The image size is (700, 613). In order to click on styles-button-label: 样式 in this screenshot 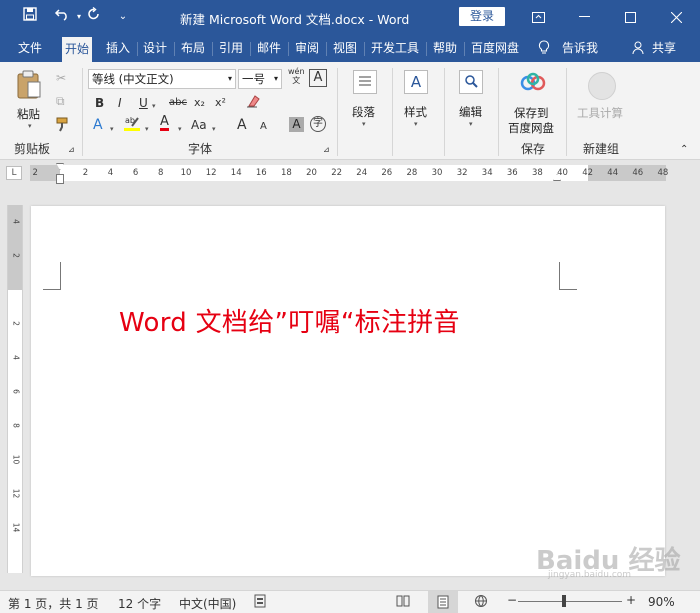, I will do `click(415, 112)`.